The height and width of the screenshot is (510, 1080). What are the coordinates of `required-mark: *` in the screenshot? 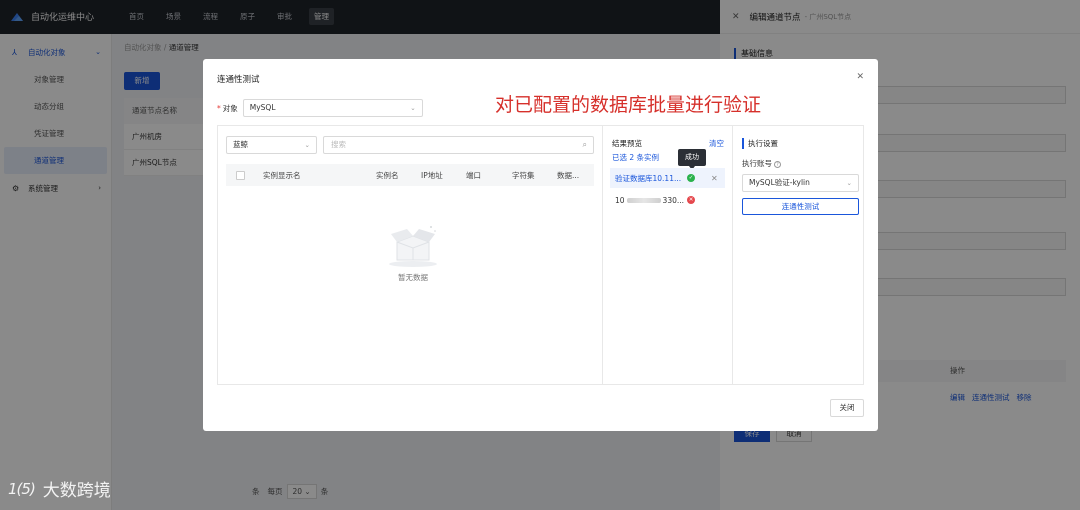 It's located at (219, 108).